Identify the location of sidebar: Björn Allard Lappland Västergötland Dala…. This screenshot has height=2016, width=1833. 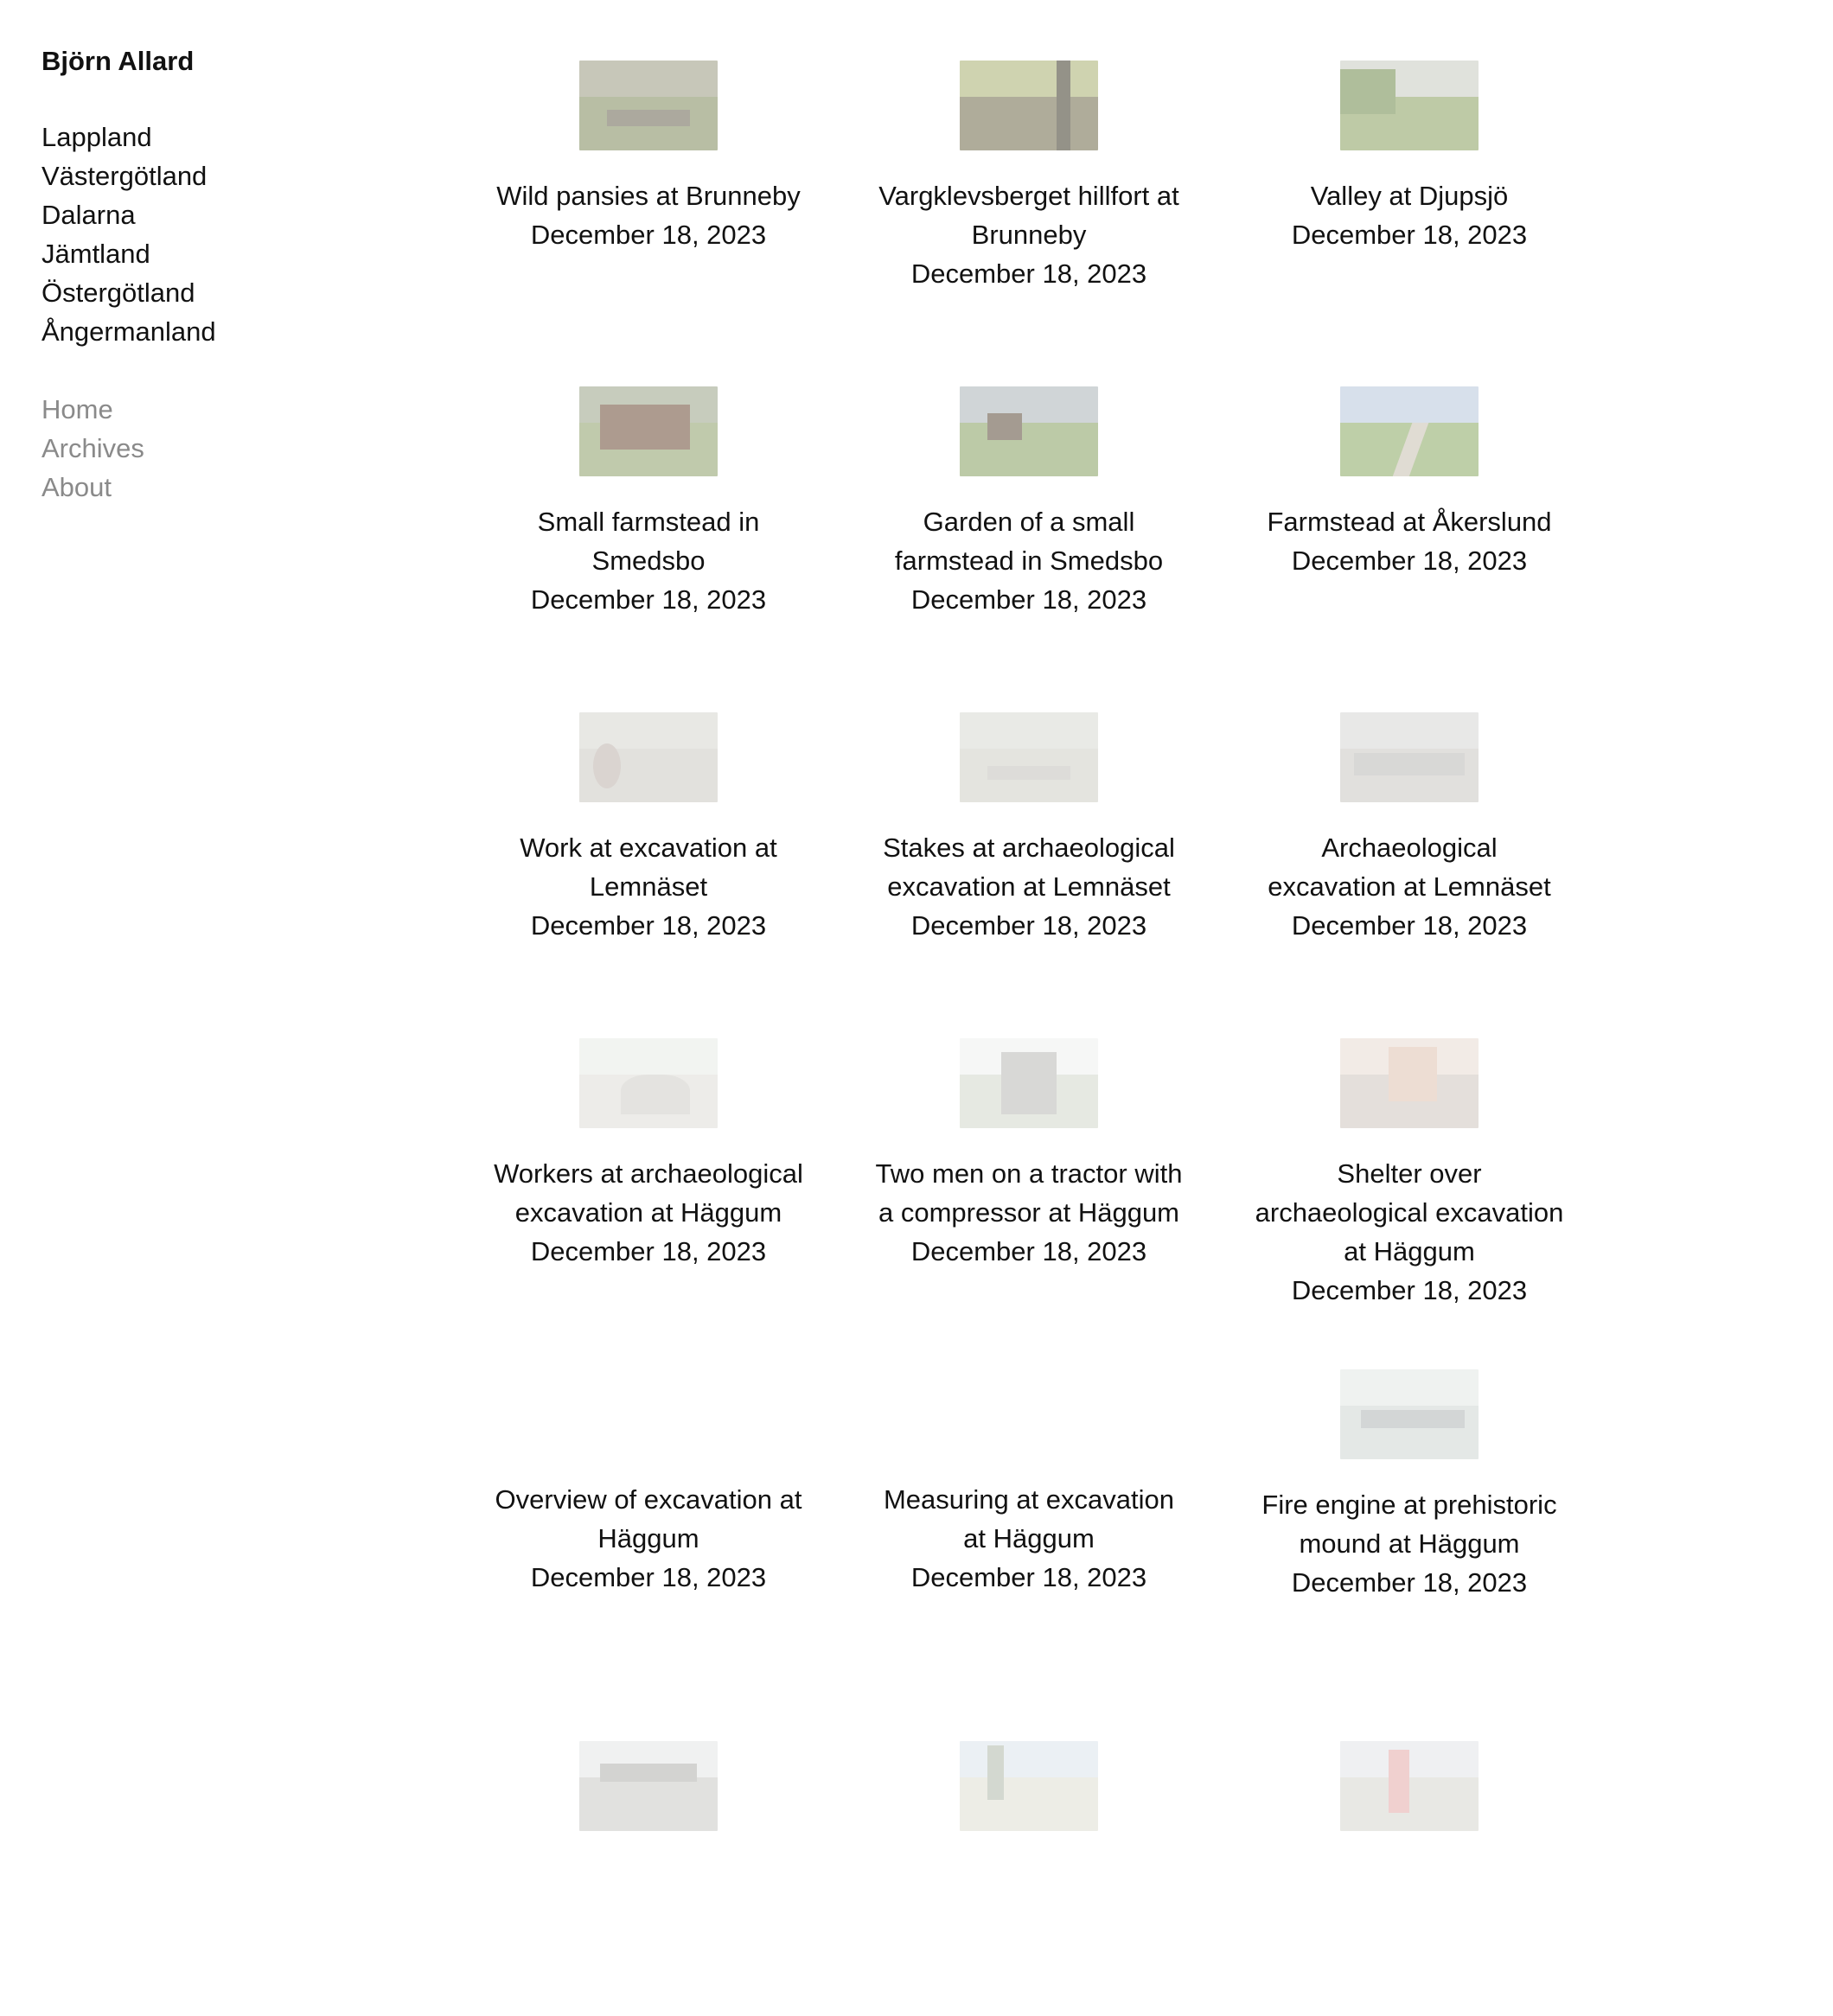
(223, 274).